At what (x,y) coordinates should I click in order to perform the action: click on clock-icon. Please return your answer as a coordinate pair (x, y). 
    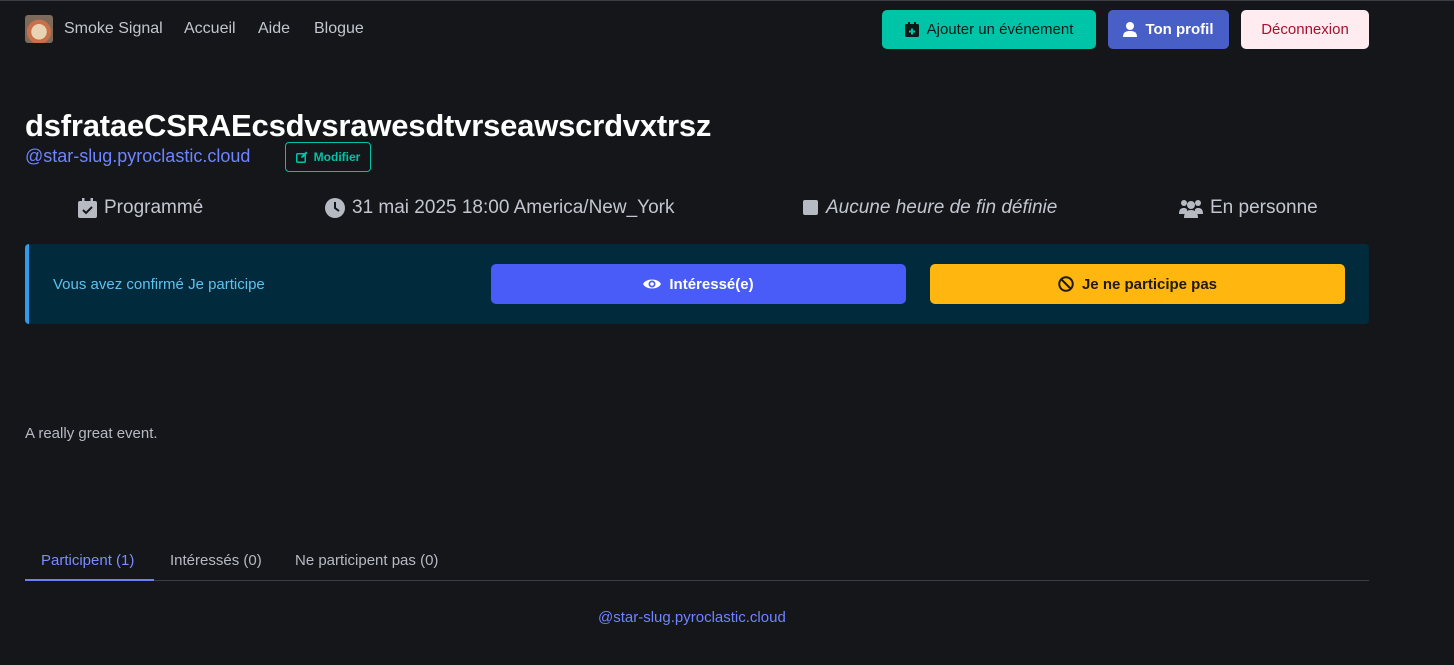
    Looking at the image, I should click on (335, 208).